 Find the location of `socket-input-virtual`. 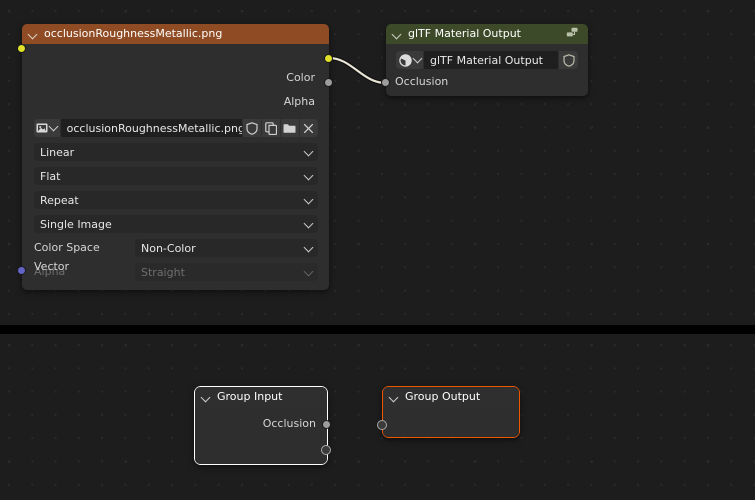

socket-input-virtual is located at coordinates (382, 425).